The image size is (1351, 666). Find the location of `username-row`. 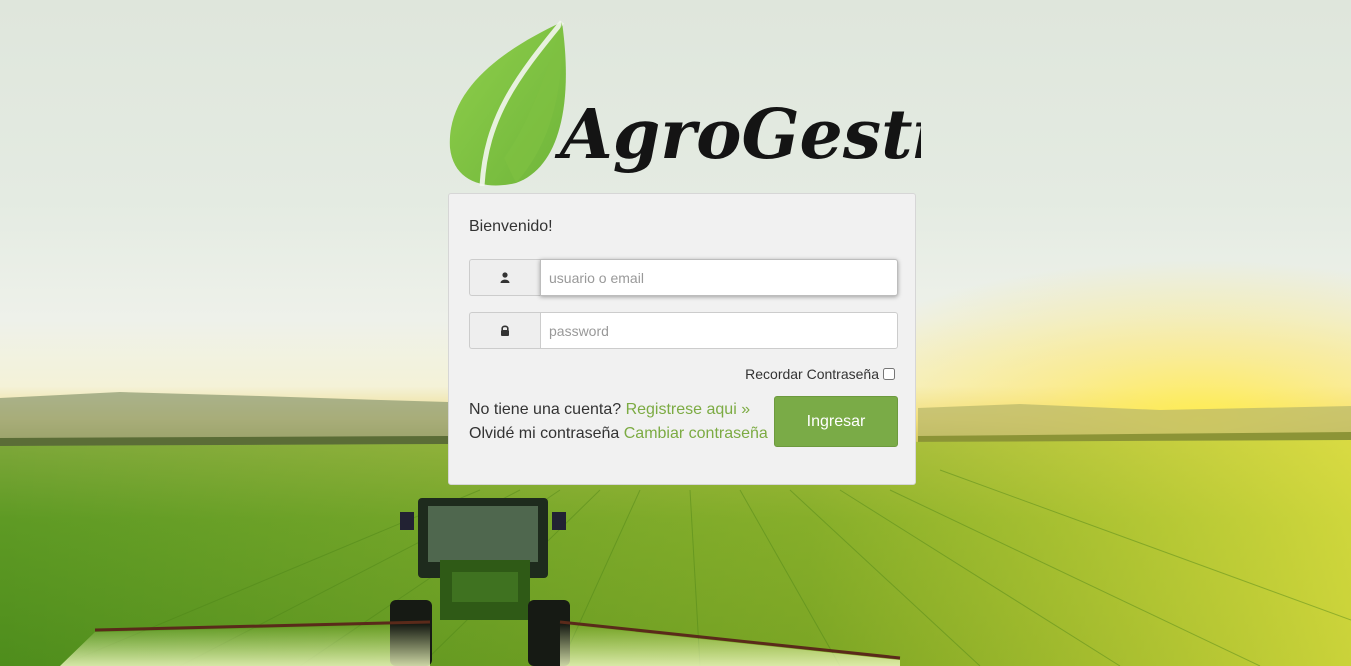

username-row is located at coordinates (683, 277).